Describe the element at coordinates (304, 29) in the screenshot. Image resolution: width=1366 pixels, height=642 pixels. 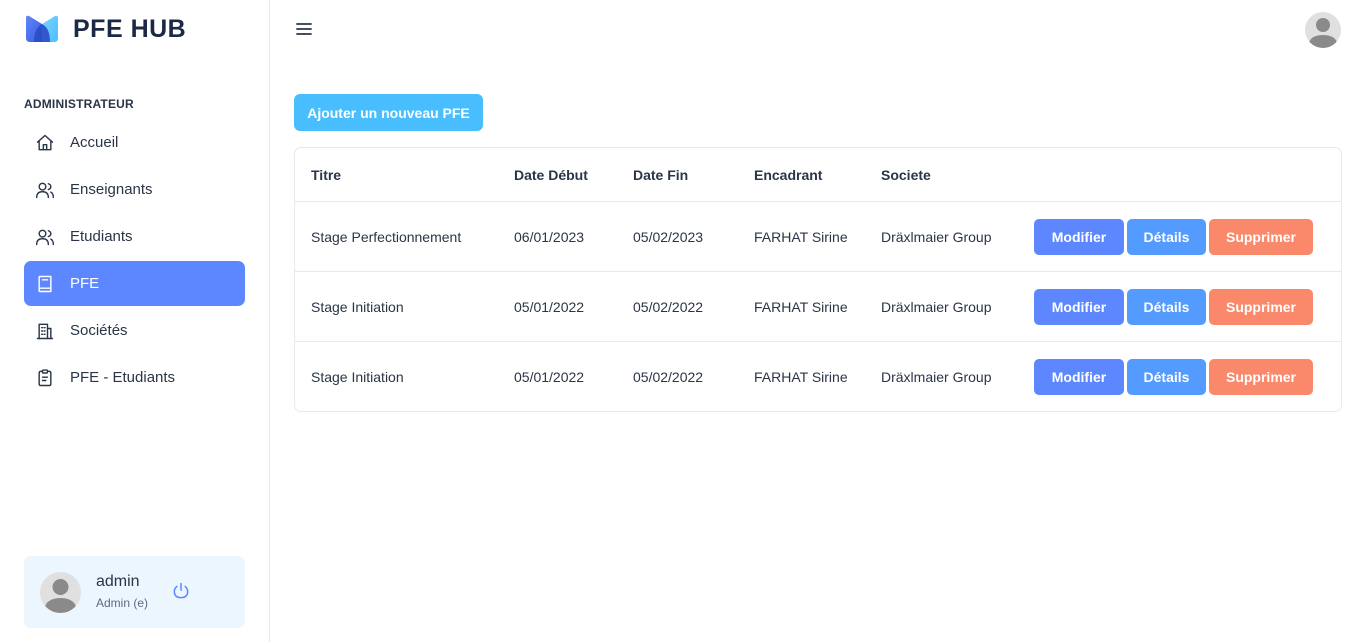
I see `menu-toggle-icon` at that location.